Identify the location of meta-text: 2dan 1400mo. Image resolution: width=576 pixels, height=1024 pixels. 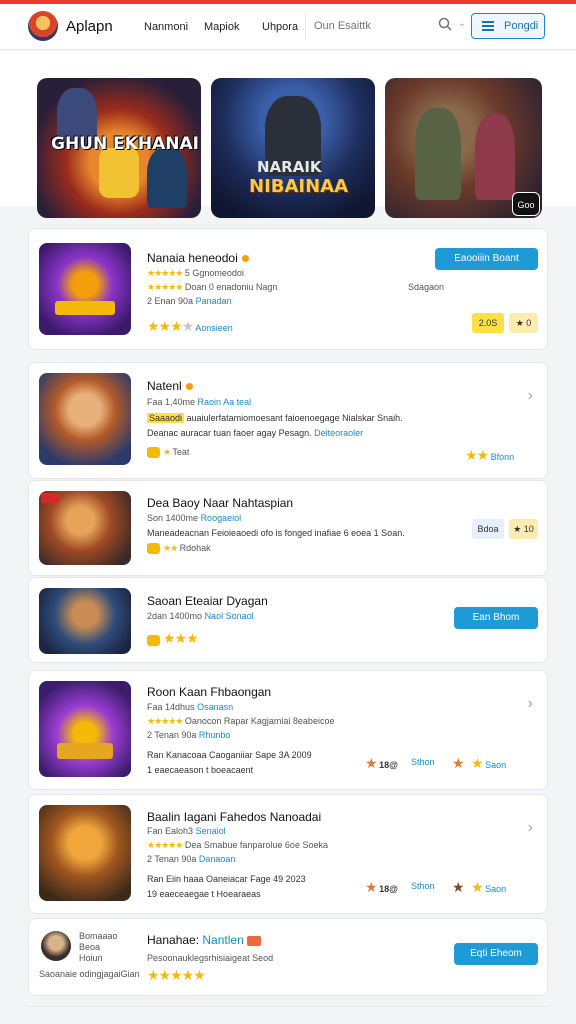
(175, 616).